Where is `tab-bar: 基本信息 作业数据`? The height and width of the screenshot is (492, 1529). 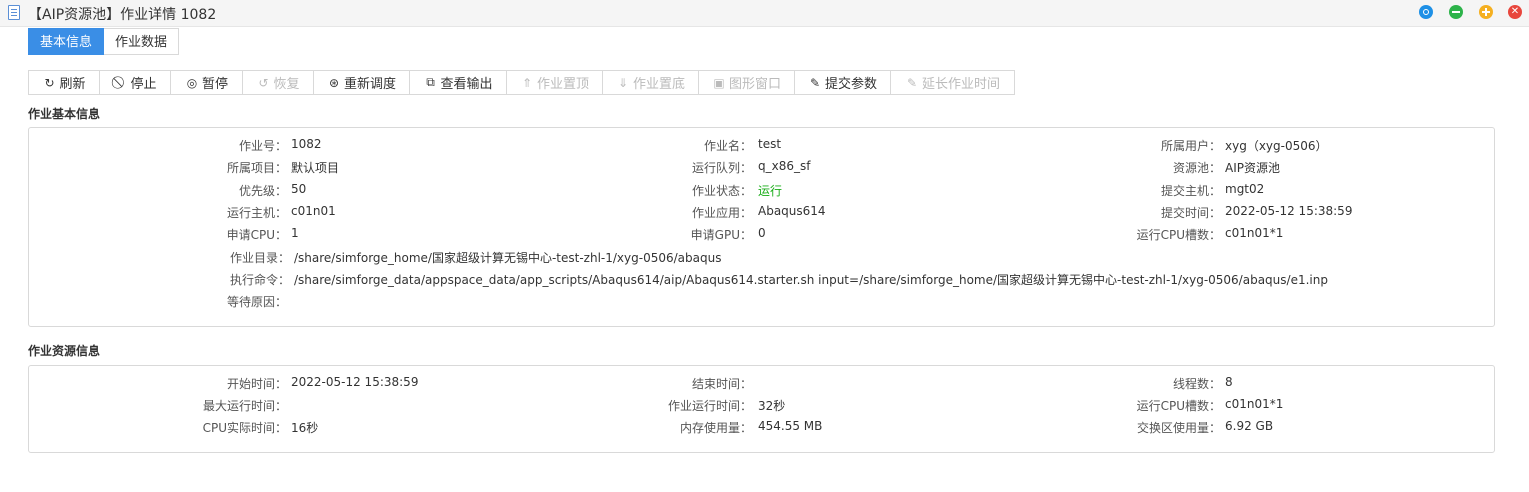
tab-bar: 基本信息 作业数据 is located at coordinates (104, 41).